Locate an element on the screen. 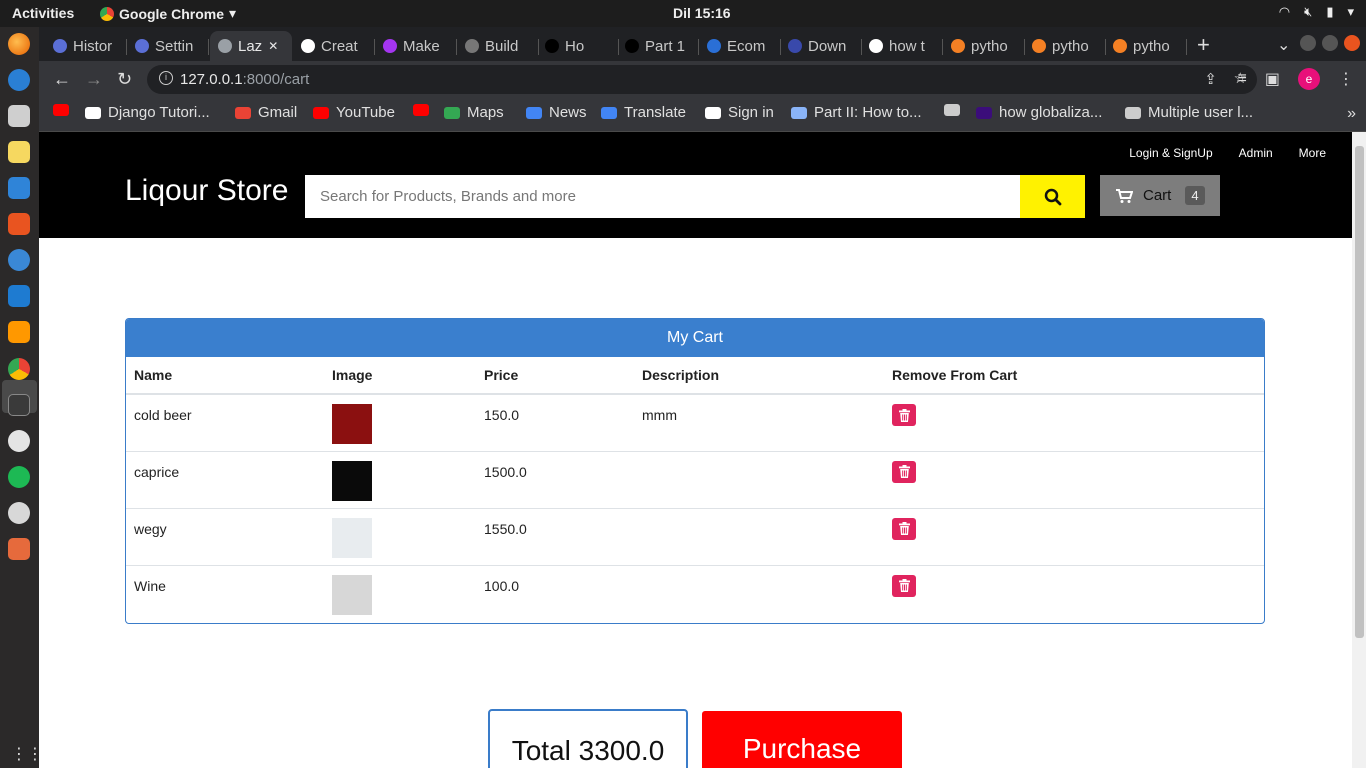 The image size is (1366, 768). forward-icon: → is located at coordinates (94, 79).